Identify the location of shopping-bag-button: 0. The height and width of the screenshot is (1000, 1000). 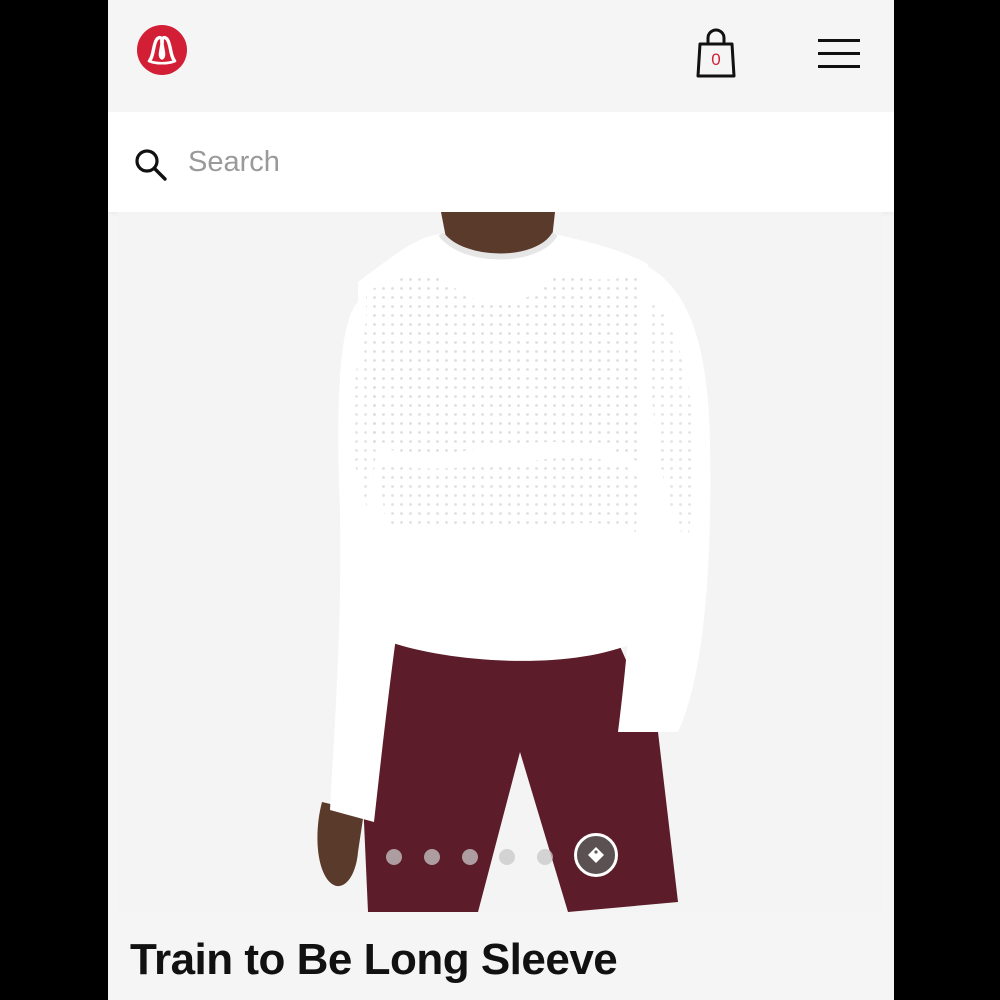
(716, 53).